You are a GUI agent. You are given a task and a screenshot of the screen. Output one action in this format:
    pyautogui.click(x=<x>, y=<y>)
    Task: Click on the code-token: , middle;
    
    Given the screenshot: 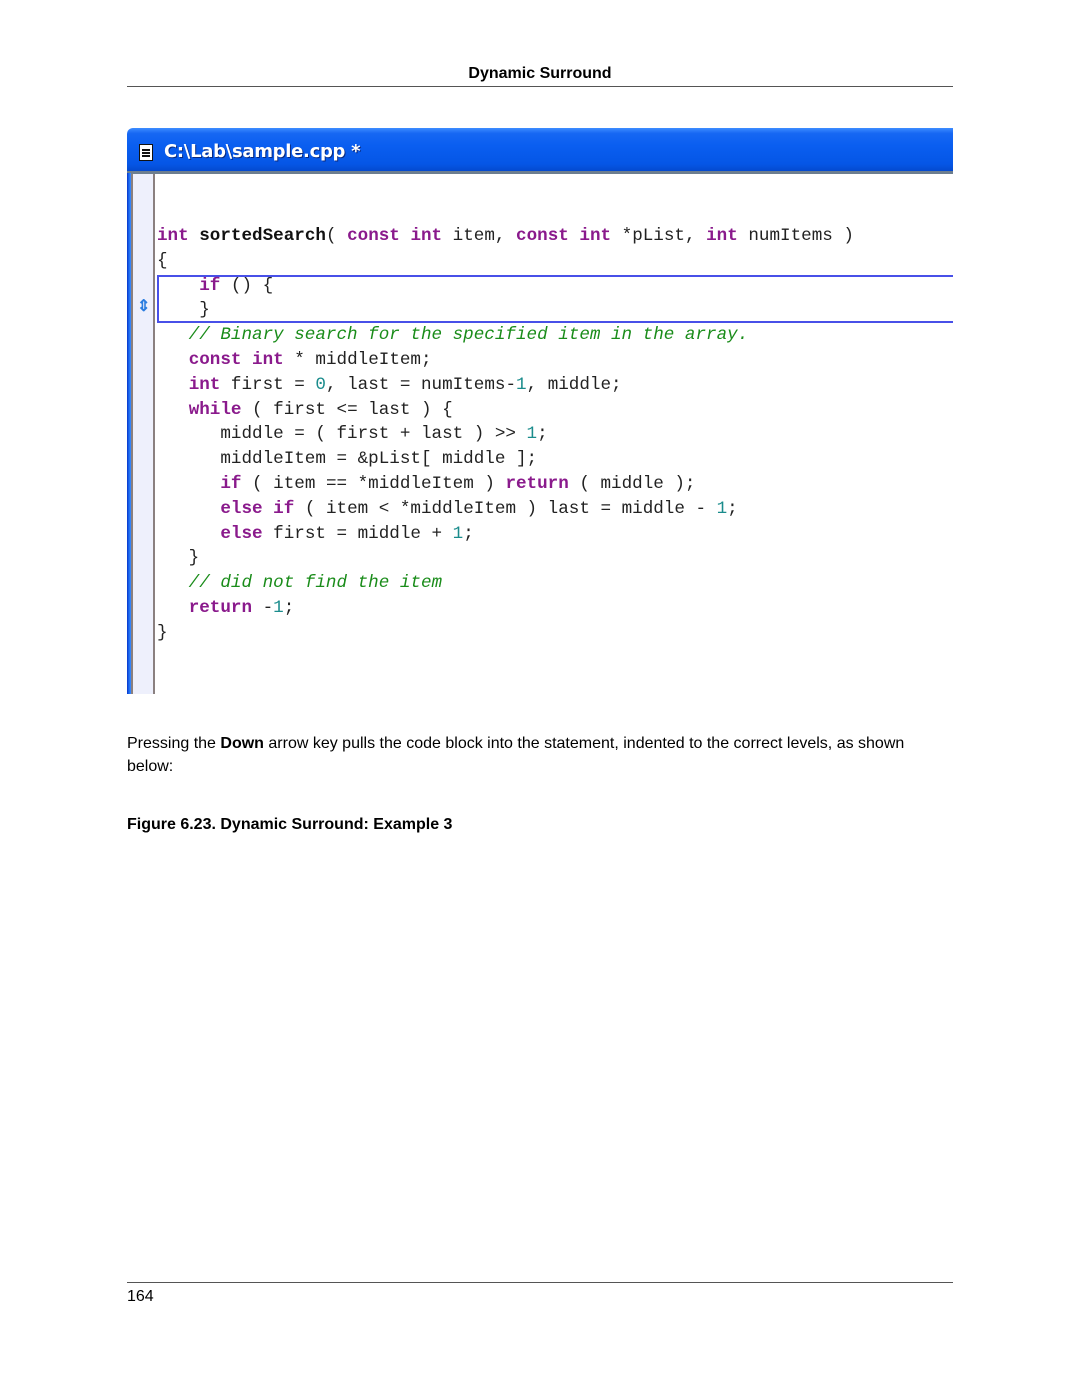 What is the action you would take?
    pyautogui.click(x=574, y=384)
    